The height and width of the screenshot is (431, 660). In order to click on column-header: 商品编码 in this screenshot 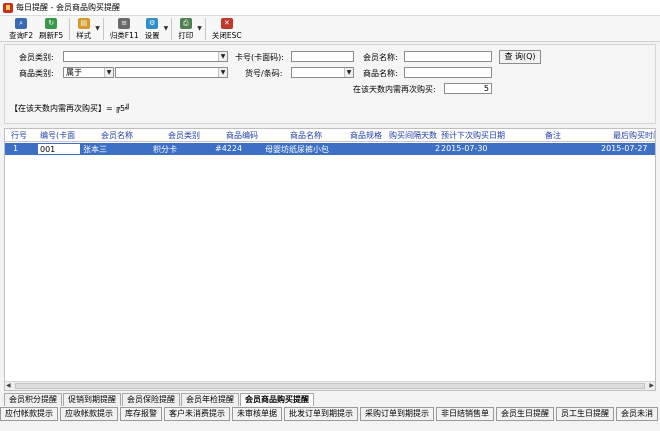, I will do `click(242, 135)`.